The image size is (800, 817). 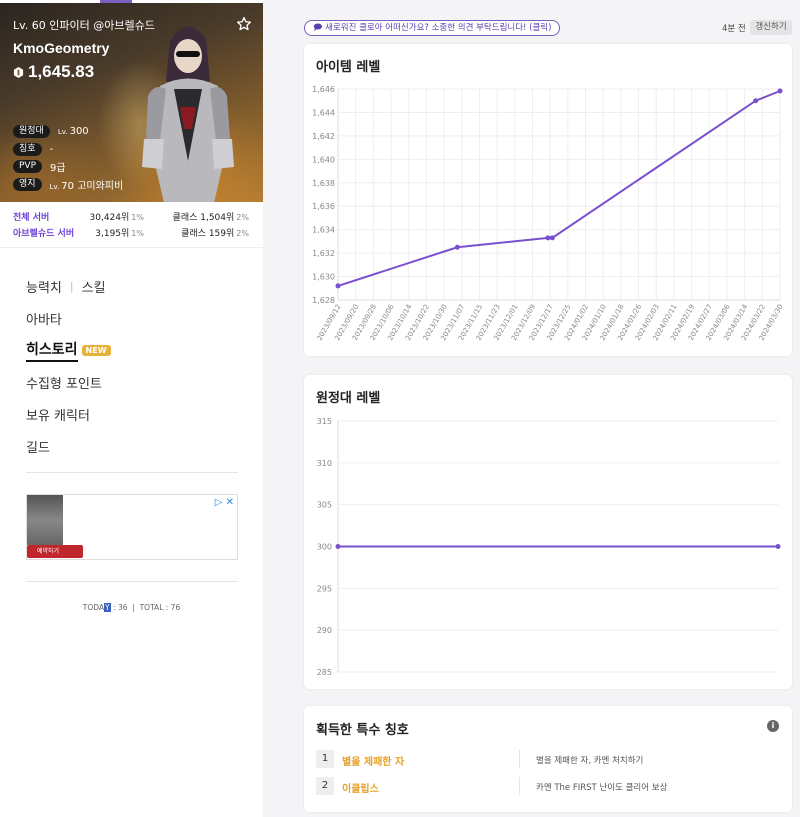 I want to click on today-count: : 36, so click(x=120, y=607).